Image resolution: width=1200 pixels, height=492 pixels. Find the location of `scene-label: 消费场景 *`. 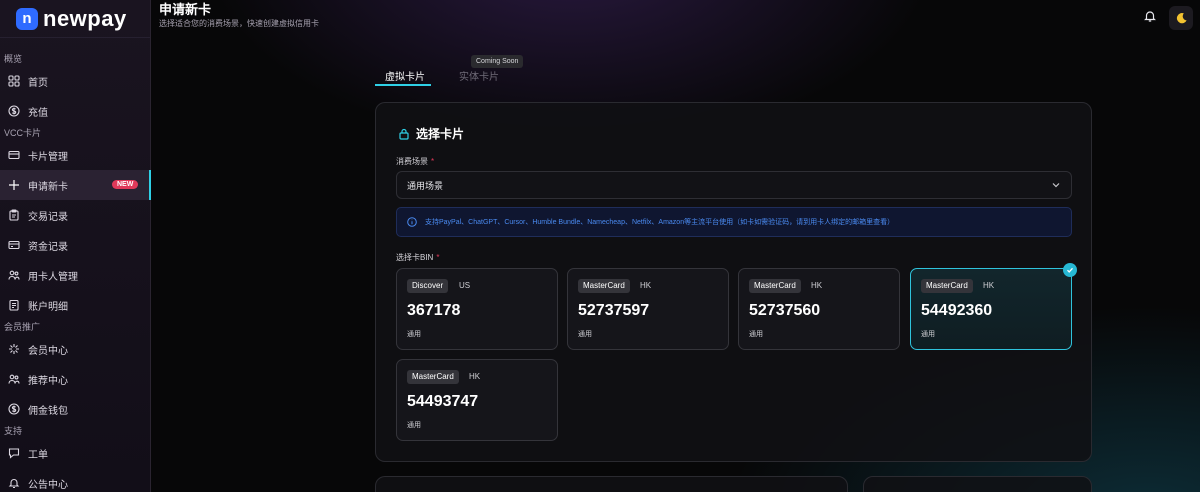

scene-label: 消费场景 * is located at coordinates (415, 161).